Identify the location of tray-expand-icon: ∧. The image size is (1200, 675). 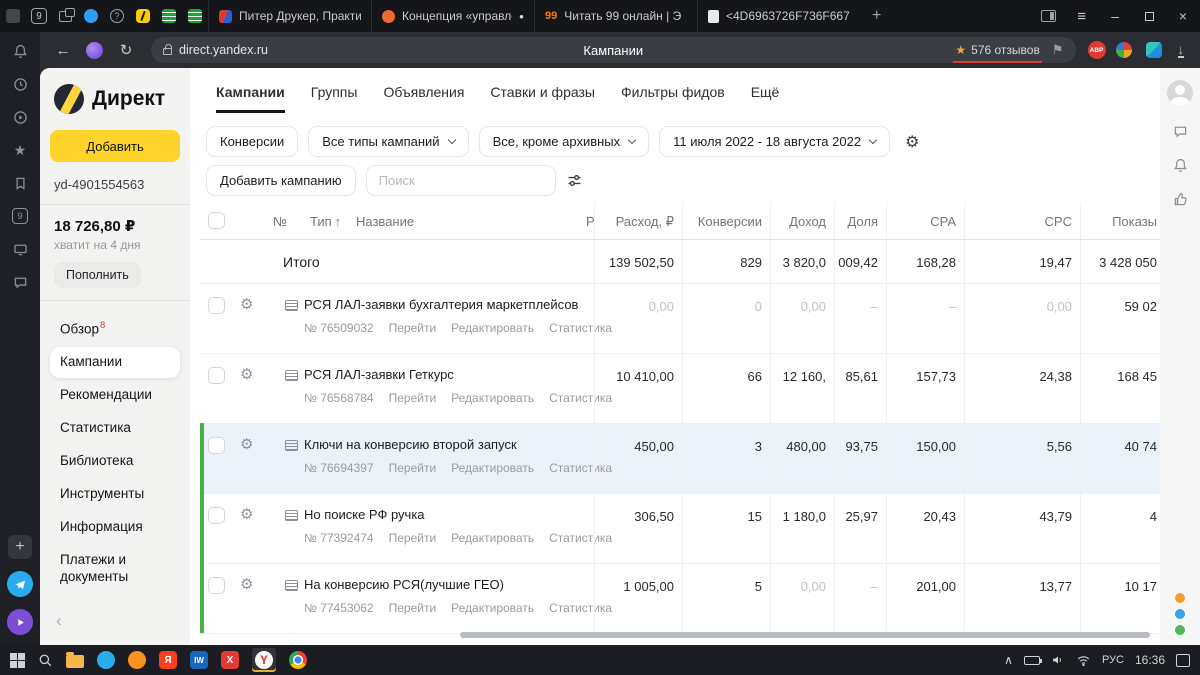
(1008, 660).